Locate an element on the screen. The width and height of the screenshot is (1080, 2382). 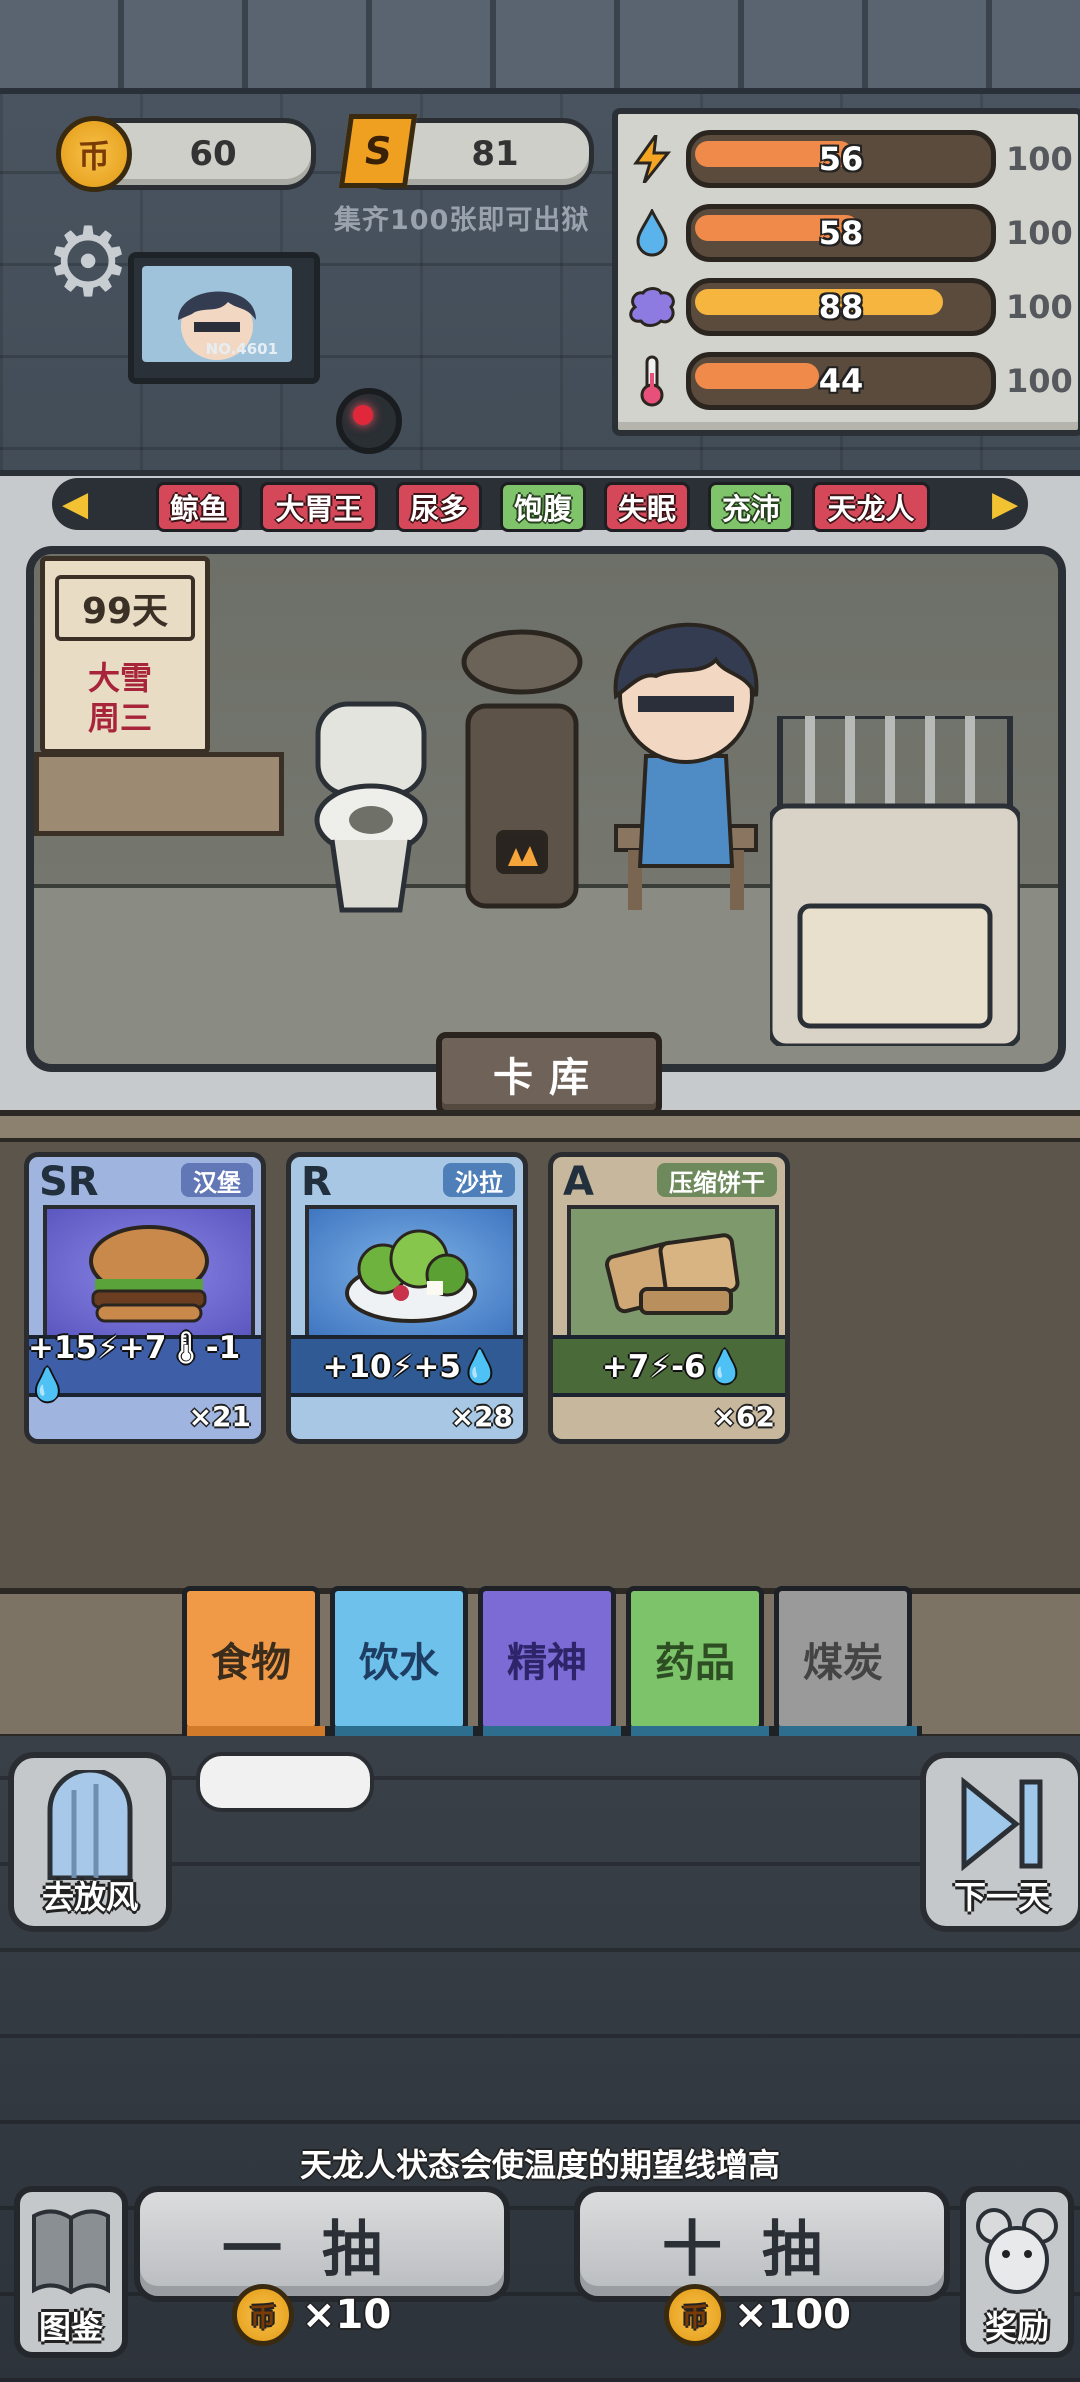
card-compressed-biscuit: A 压缩饼干 +7⚡-6💧 ×62 is located at coordinates (669, 1298).